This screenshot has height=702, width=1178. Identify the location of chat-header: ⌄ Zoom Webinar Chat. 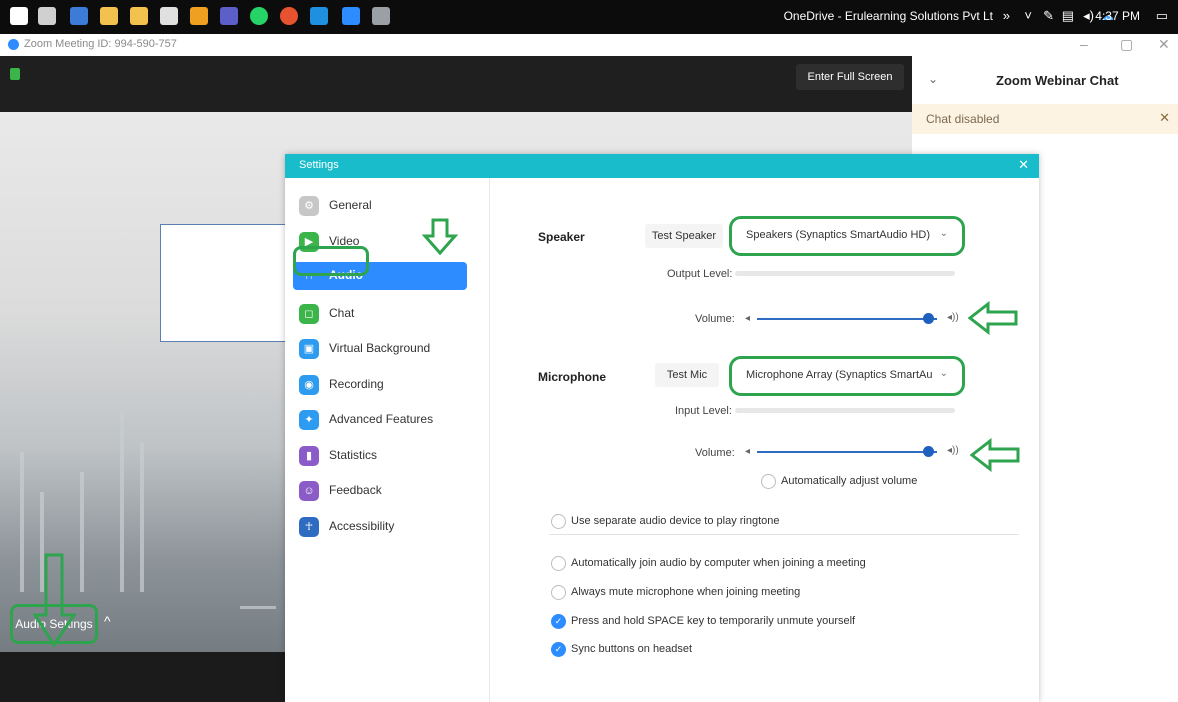
(1045, 80).